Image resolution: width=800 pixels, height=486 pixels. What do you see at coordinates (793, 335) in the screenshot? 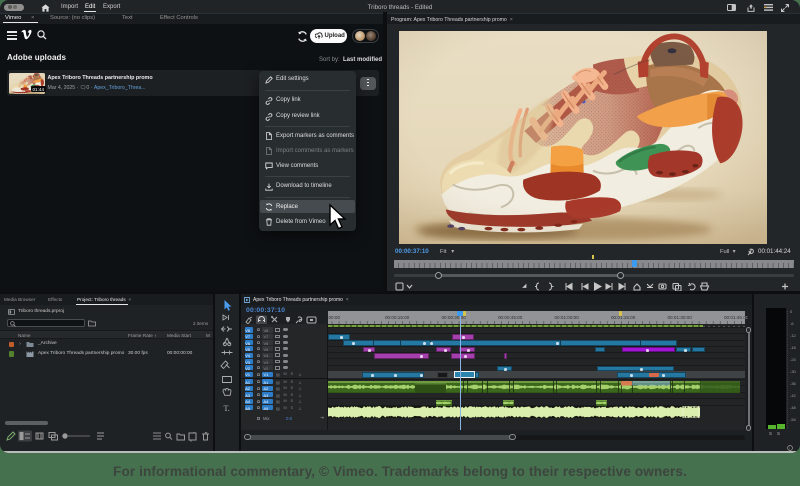
I see `svg-text: -12` at bounding box center [793, 335].